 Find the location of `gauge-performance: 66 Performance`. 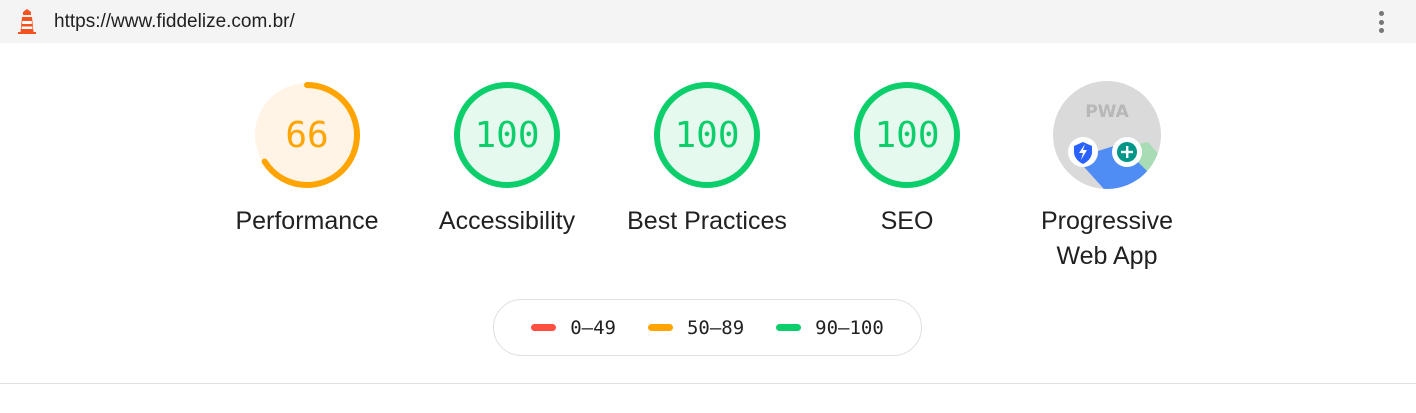

gauge-performance: 66 Performance is located at coordinates (307, 159).